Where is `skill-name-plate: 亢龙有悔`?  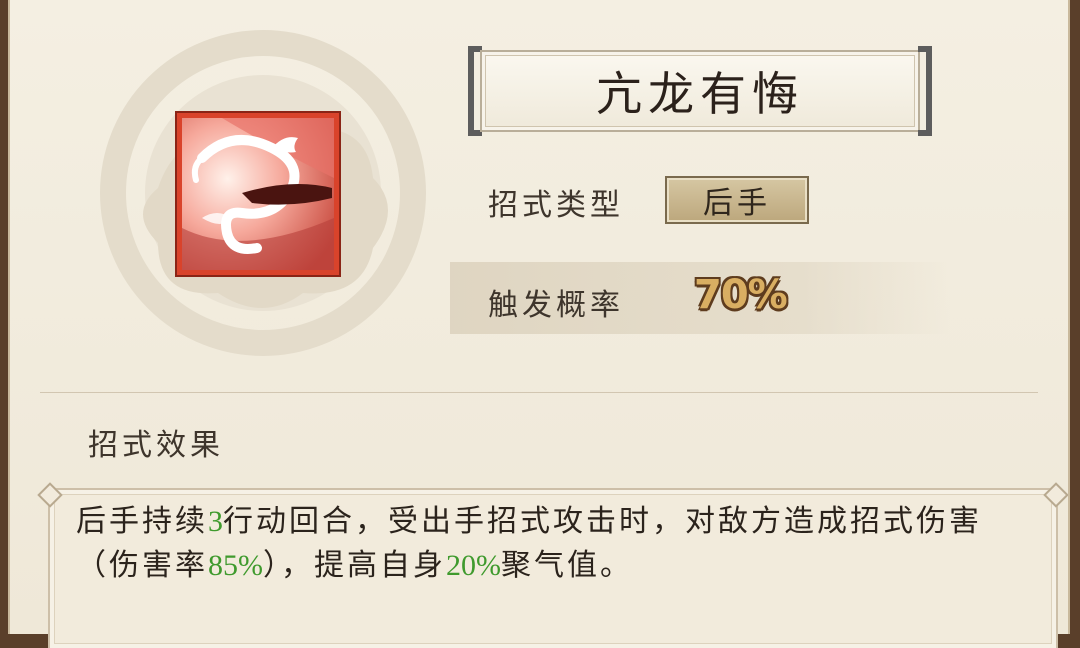
skill-name-plate: 亢龙有悔 is located at coordinates (700, 91).